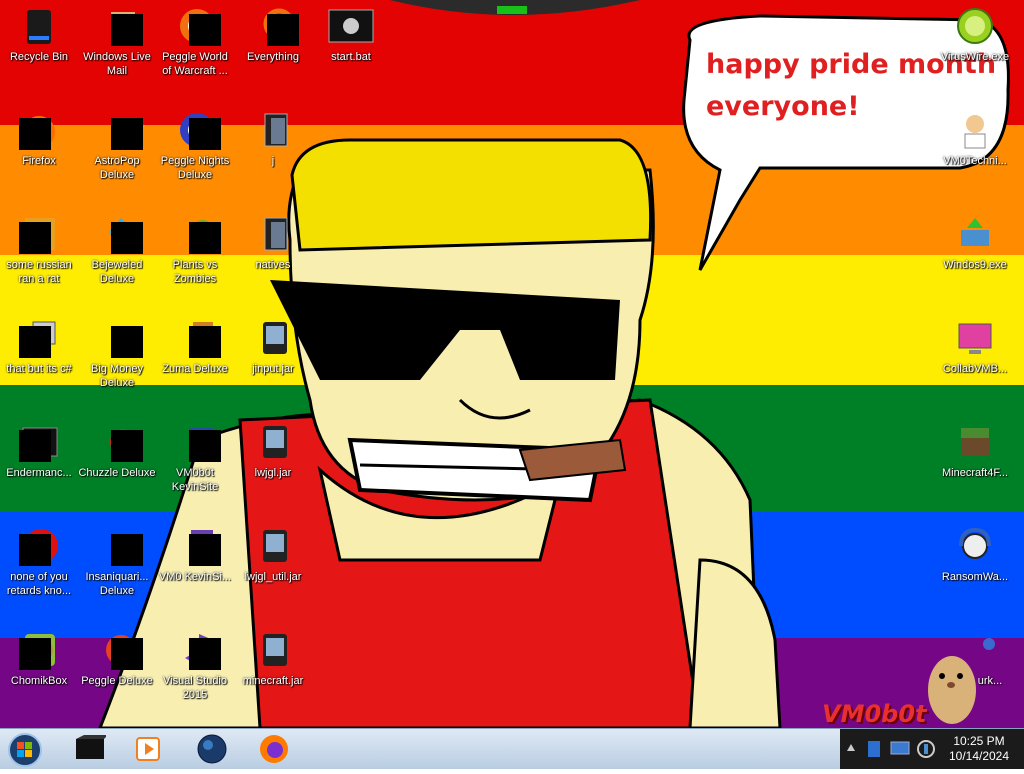  Describe the element at coordinates (926, 749) in the screenshot. I see `volume-icon` at that location.